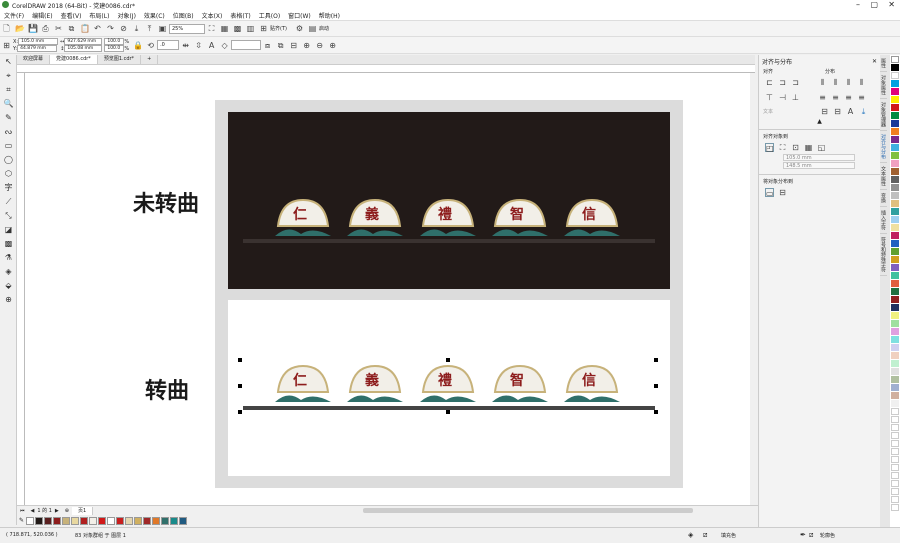  What do you see at coordinates (8, 202) in the screenshot?
I see `parallel-dimension-icon: ⟋` at bounding box center [8, 202].